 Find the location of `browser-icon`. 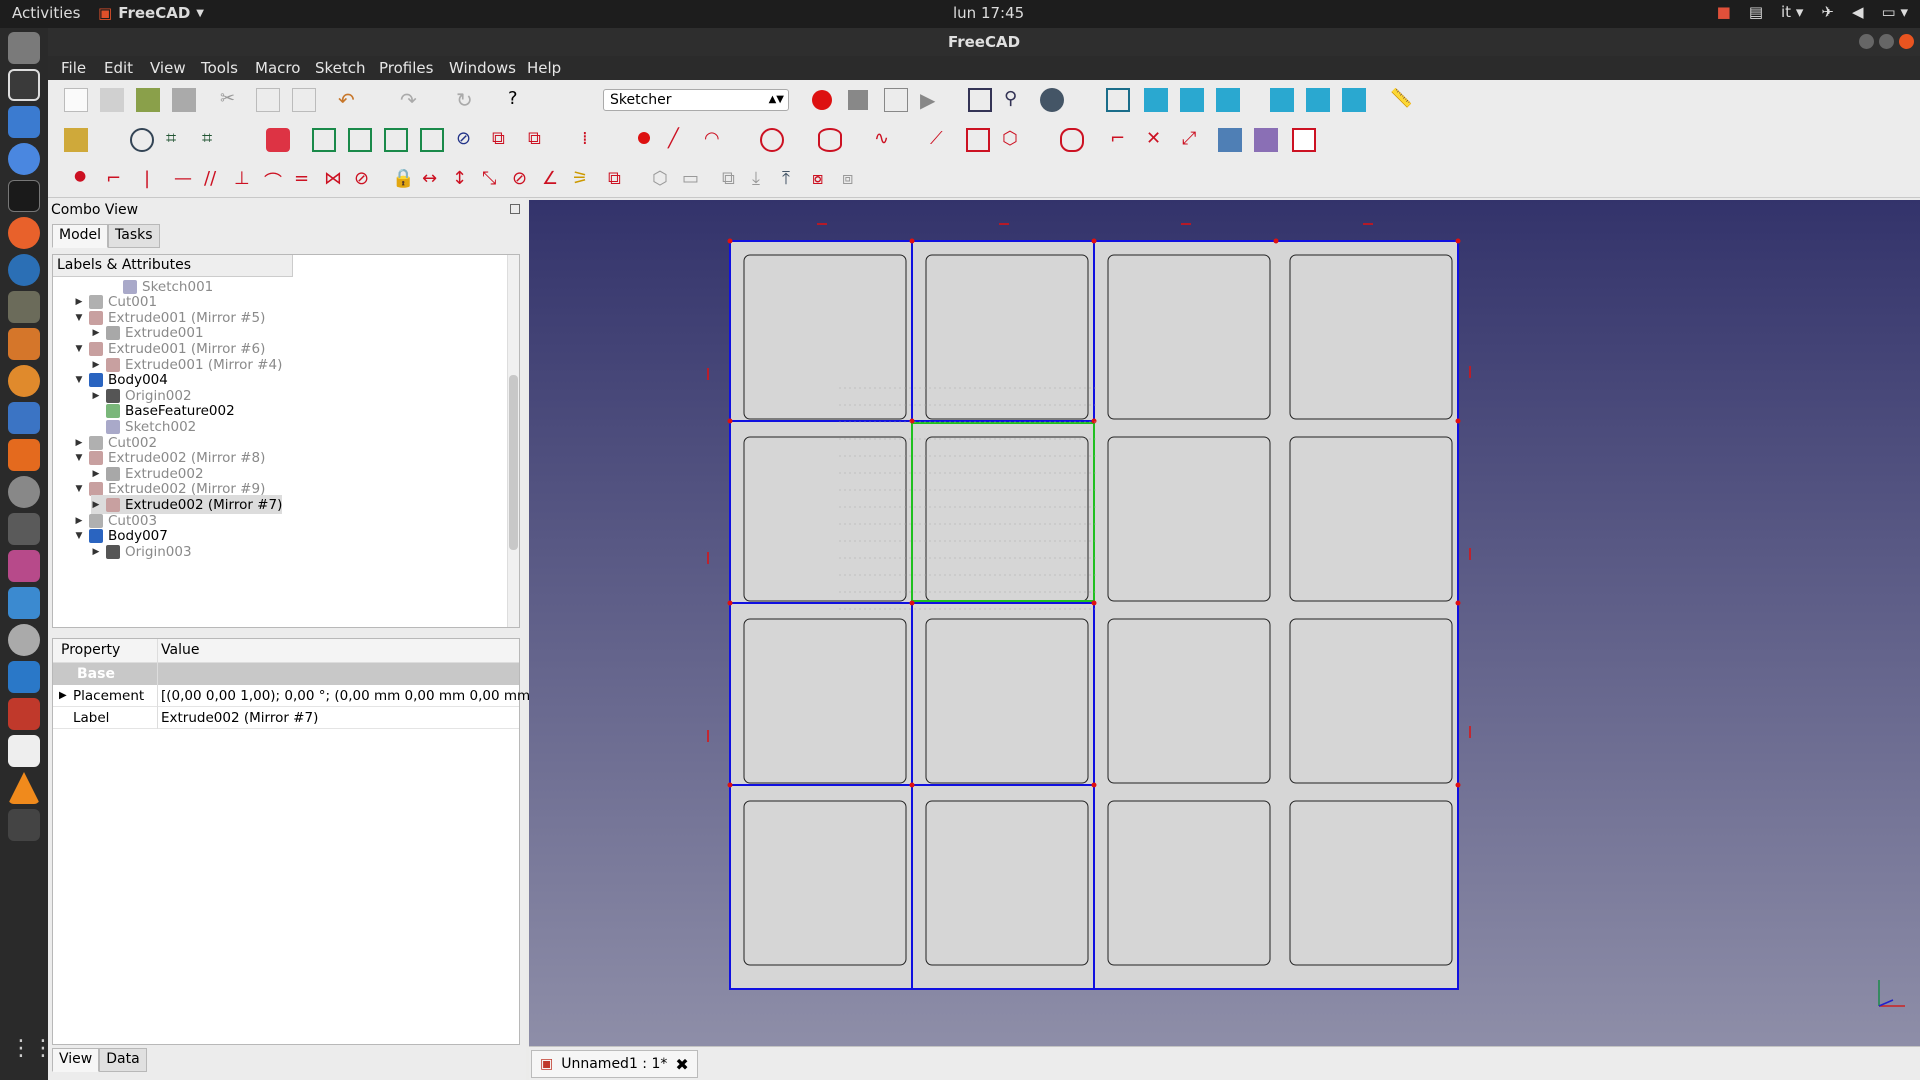

browser-icon is located at coordinates (24, 159).